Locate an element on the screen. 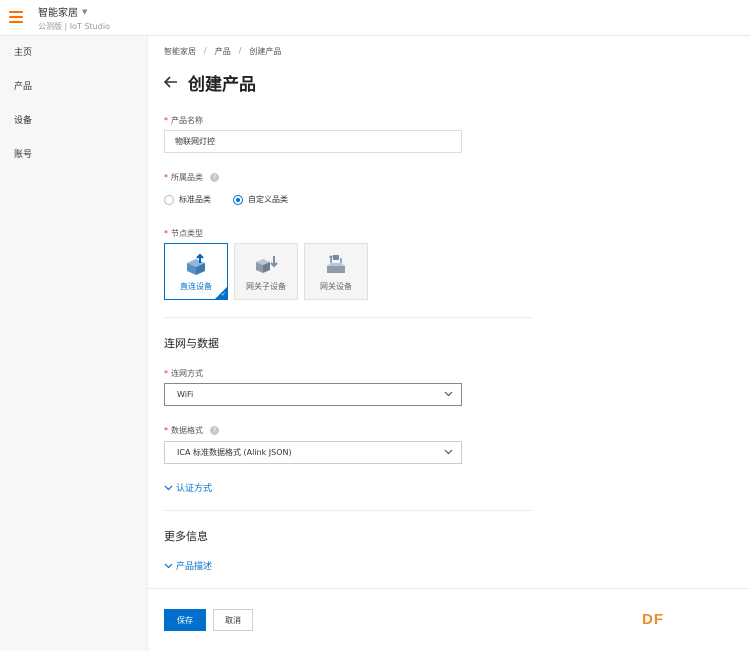 This screenshot has width=750, height=651. node-type-label-text: 节点类型 is located at coordinates (187, 233).